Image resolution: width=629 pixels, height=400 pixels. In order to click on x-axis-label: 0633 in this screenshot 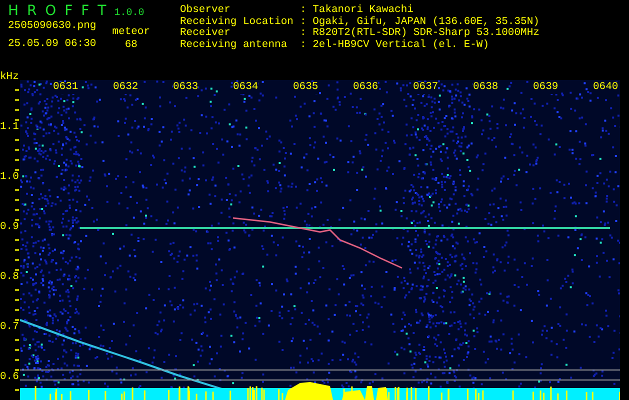, I will do `click(185, 88)`.